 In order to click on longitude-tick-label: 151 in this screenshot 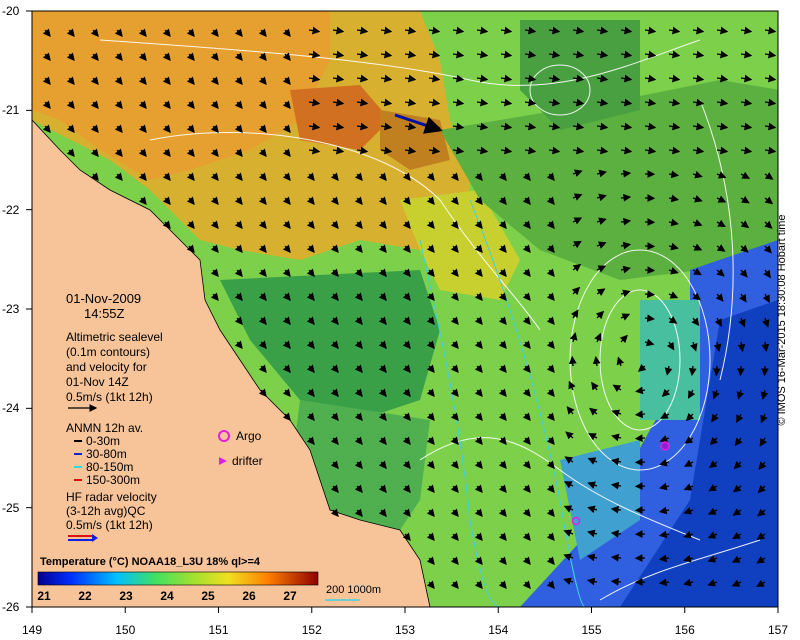, I will do `click(218, 630)`.